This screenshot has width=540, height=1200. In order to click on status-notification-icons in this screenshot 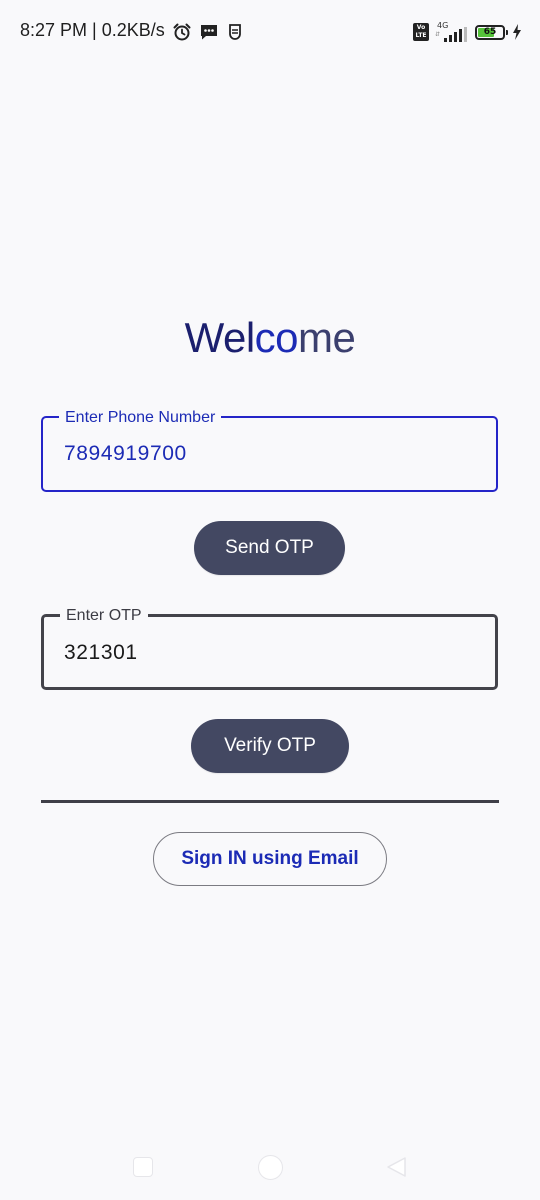, I will do `click(208, 32)`.